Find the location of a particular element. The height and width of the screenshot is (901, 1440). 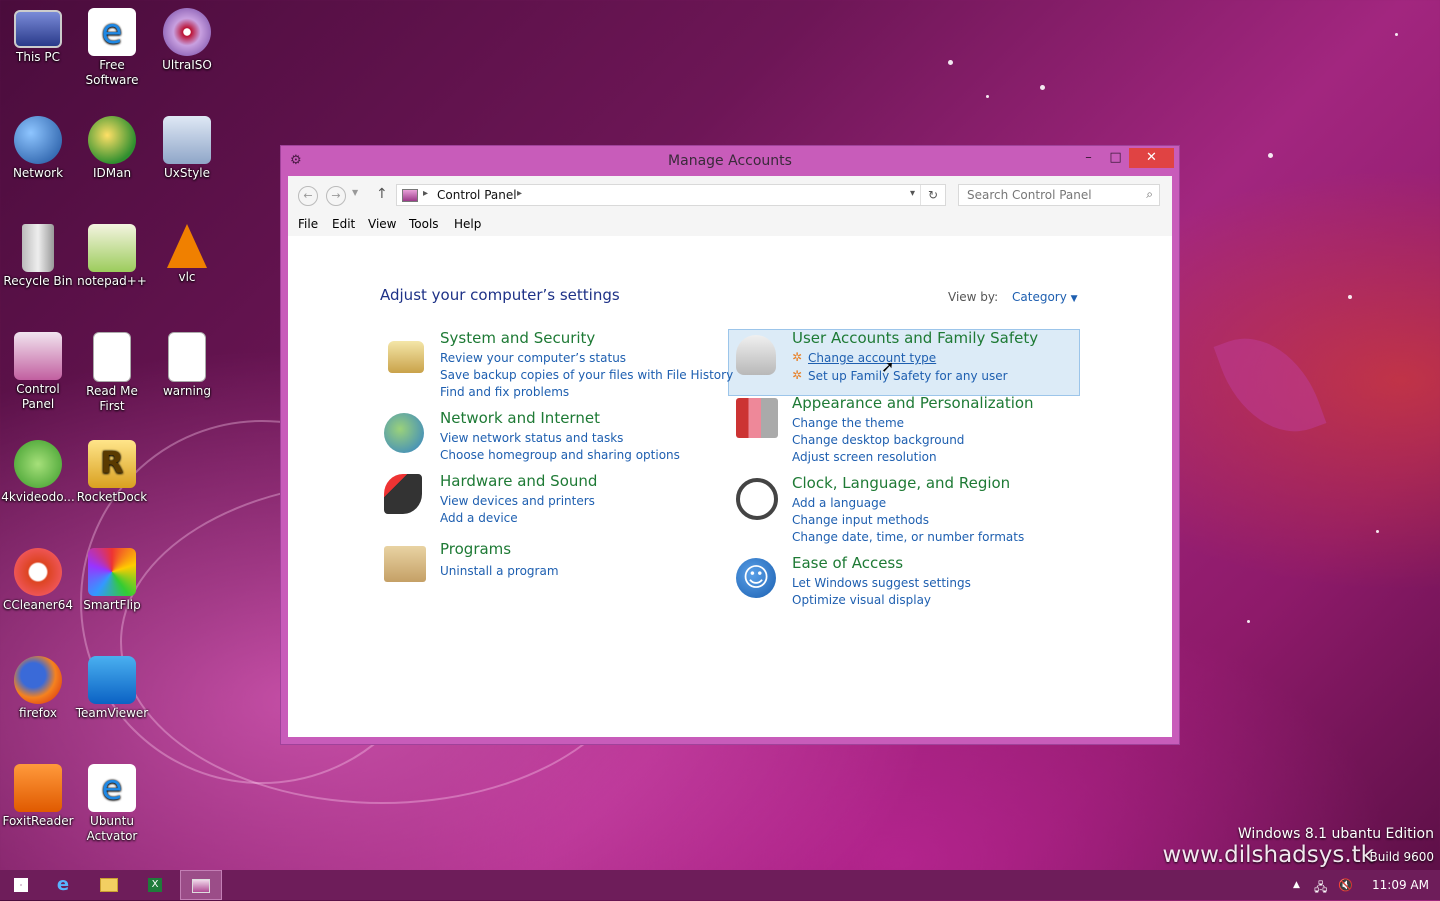

desktop-icon-warning: warning is located at coordinates (187, 363).